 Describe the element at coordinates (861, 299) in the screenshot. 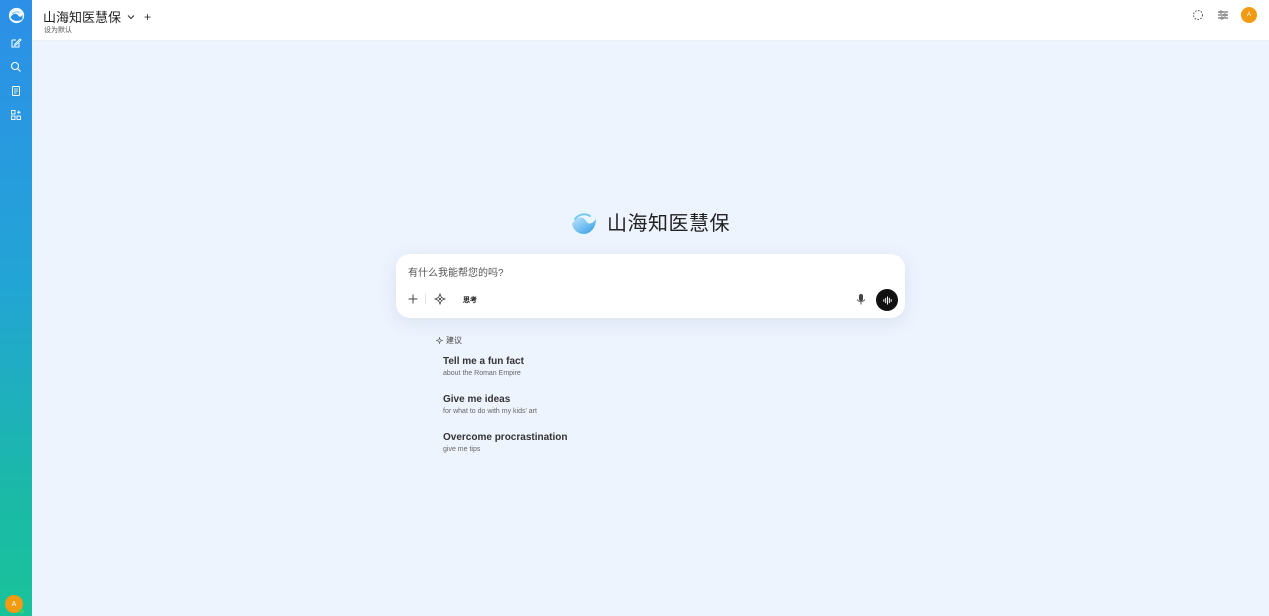

I see `microphone-icon` at that location.